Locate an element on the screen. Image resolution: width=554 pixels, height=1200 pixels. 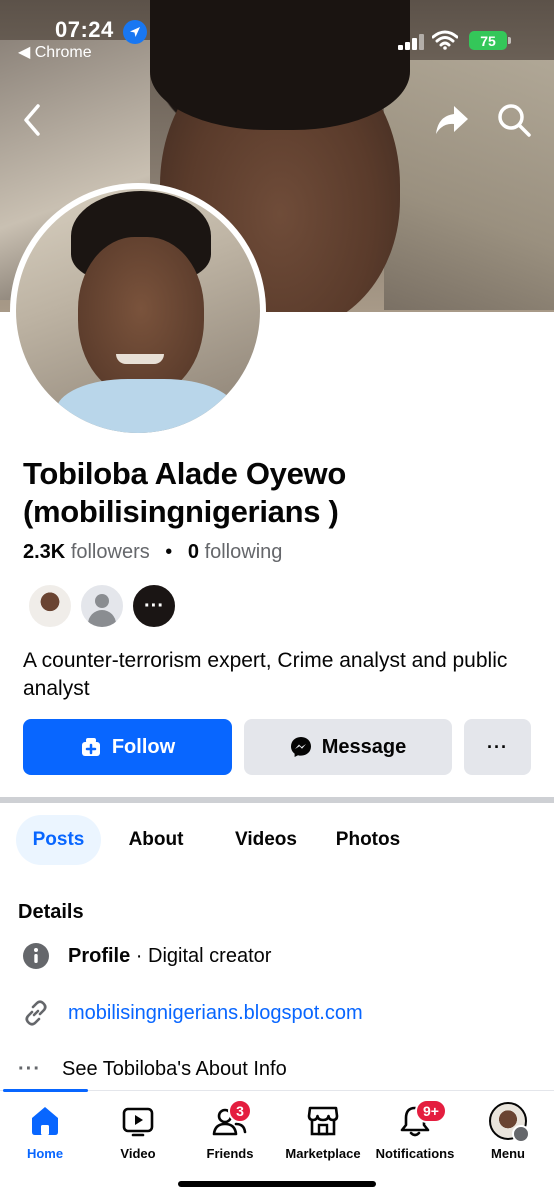
see-about-info-link: ··· See Tobiloba's About Info is located at coordinates (152, 1069).